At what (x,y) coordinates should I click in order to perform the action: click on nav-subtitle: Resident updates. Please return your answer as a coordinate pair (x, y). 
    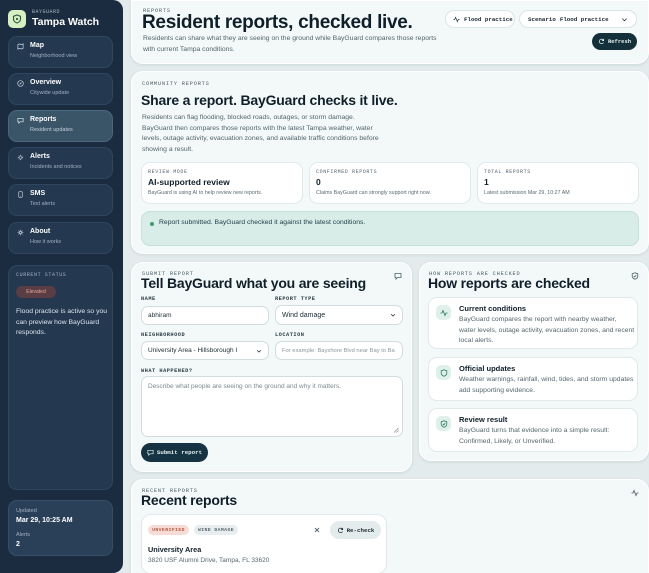
    Looking at the image, I should click on (51, 130).